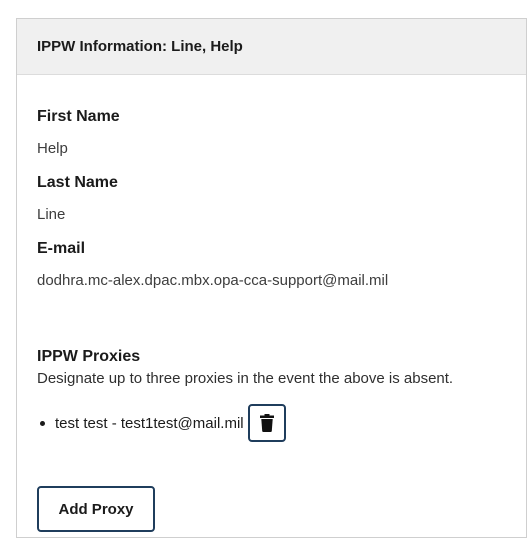 Image resolution: width=529 pixels, height=538 pixels. What do you see at coordinates (96, 509) in the screenshot?
I see `add-proxy-button: Add Proxy` at bounding box center [96, 509].